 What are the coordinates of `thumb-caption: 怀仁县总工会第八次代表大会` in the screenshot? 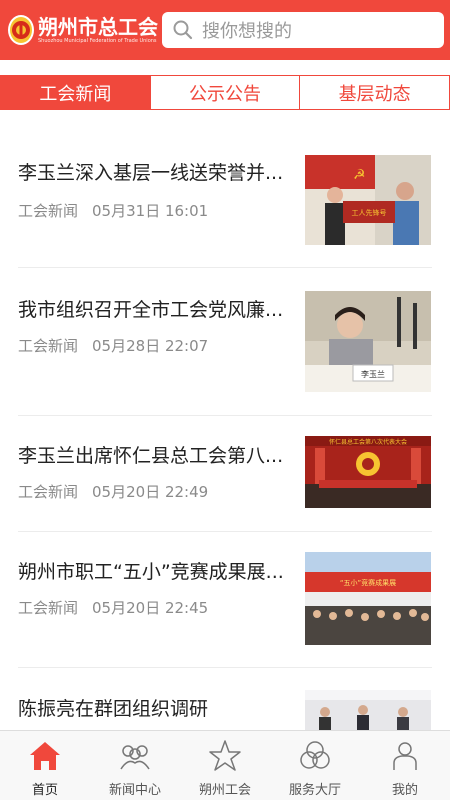 It's located at (368, 442).